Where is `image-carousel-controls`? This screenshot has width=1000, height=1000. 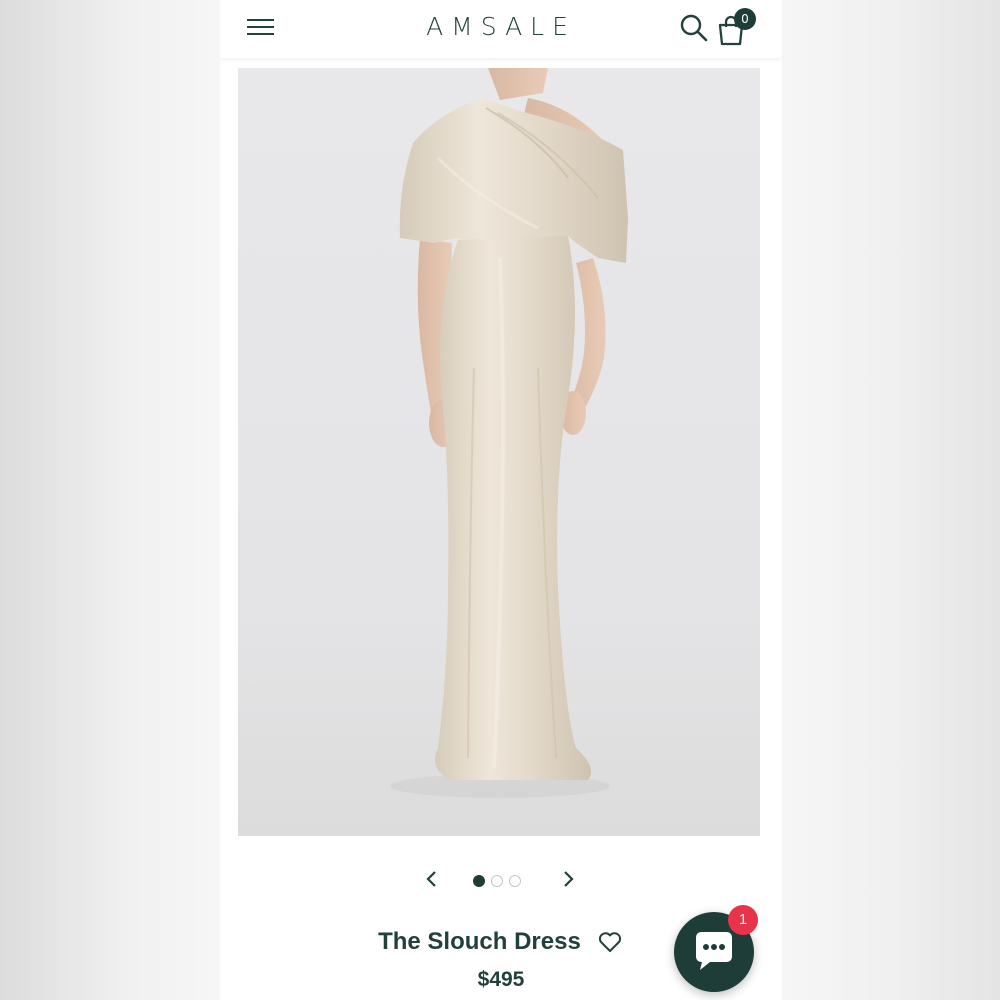
image-carousel-controls is located at coordinates (501, 878).